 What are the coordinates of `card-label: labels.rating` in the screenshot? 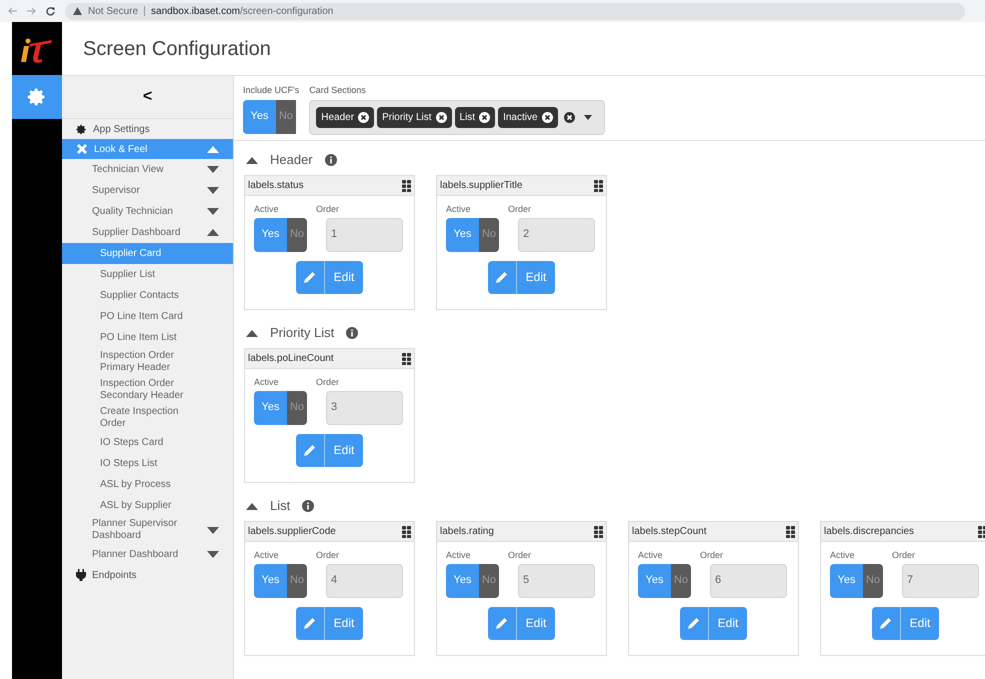 It's located at (467, 532).